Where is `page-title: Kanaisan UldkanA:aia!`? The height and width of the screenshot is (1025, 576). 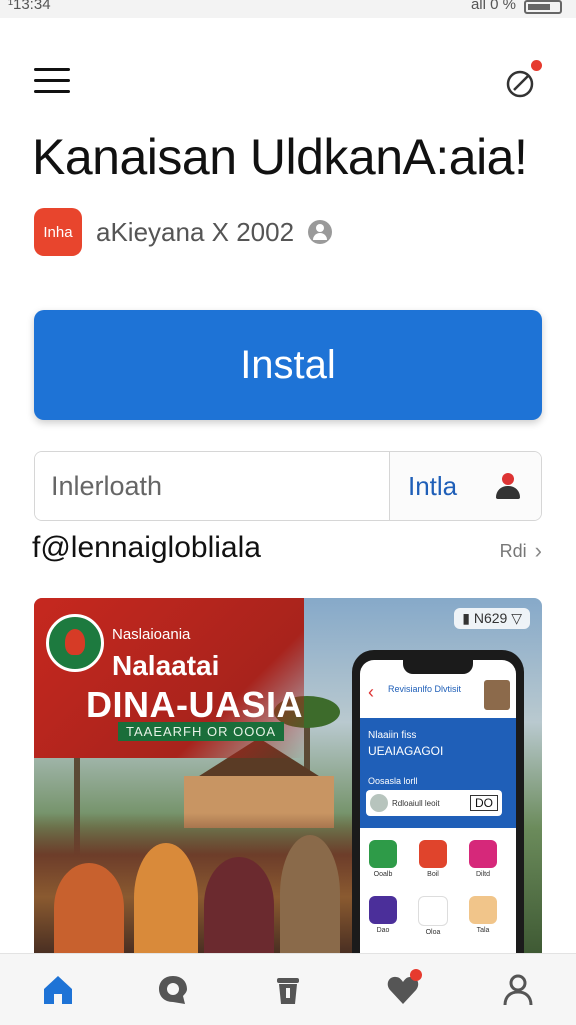
page-title: Kanaisan UldkanA:aia! is located at coordinates (280, 157).